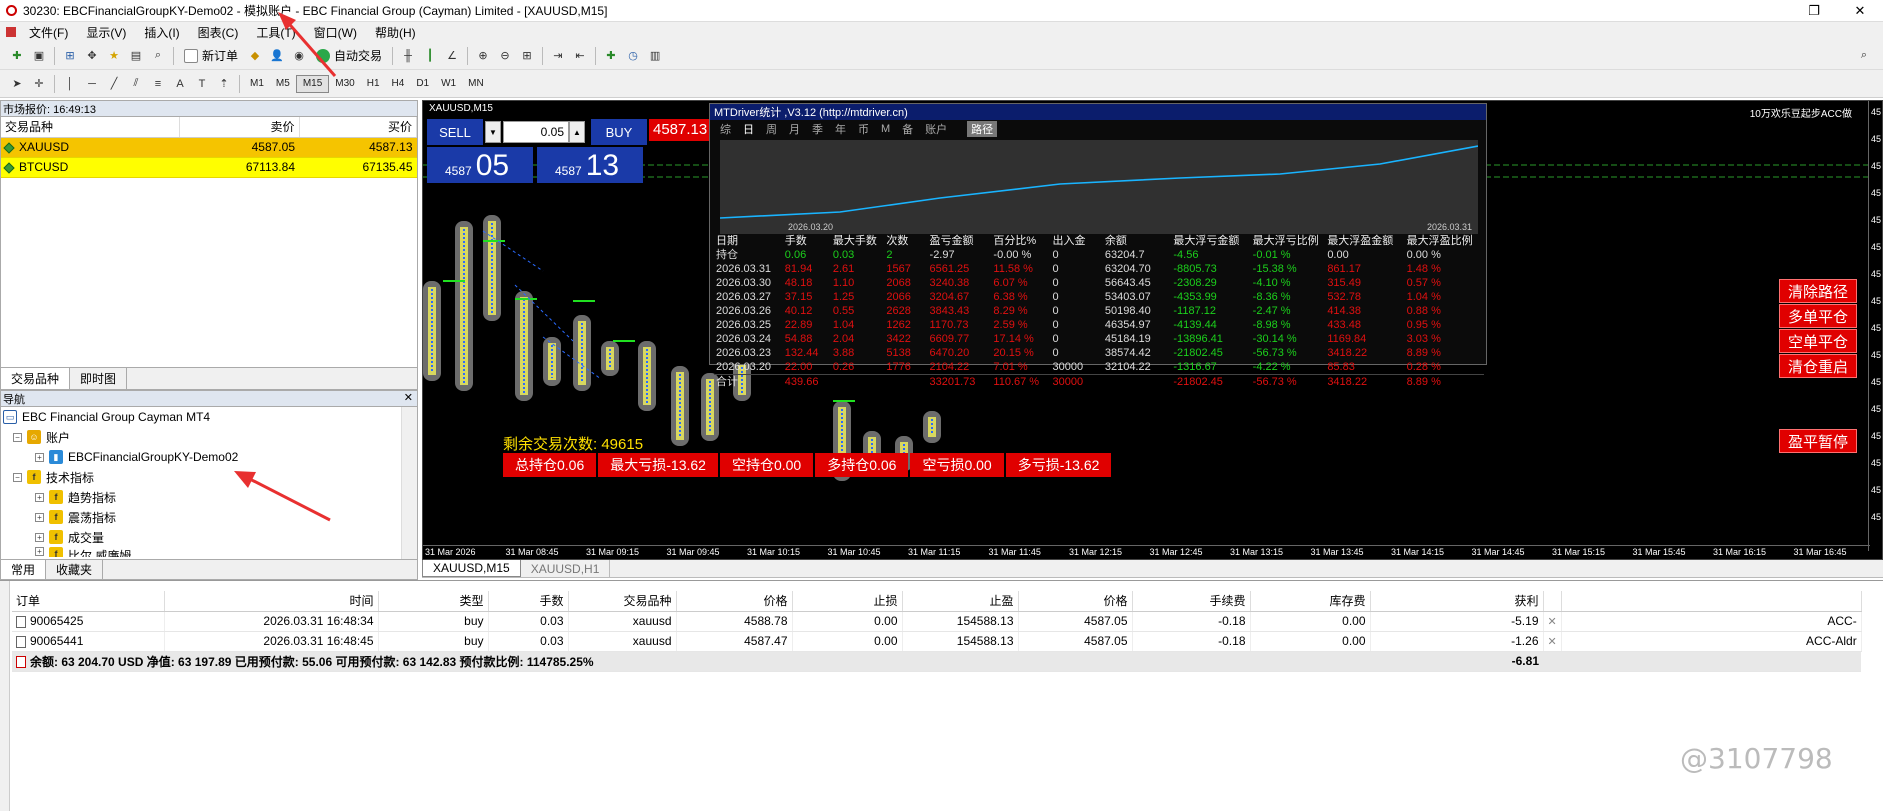 The height and width of the screenshot is (811, 1883). Describe the element at coordinates (211, 56) in the screenshot. I see `new-order-button: 新订单` at that location.